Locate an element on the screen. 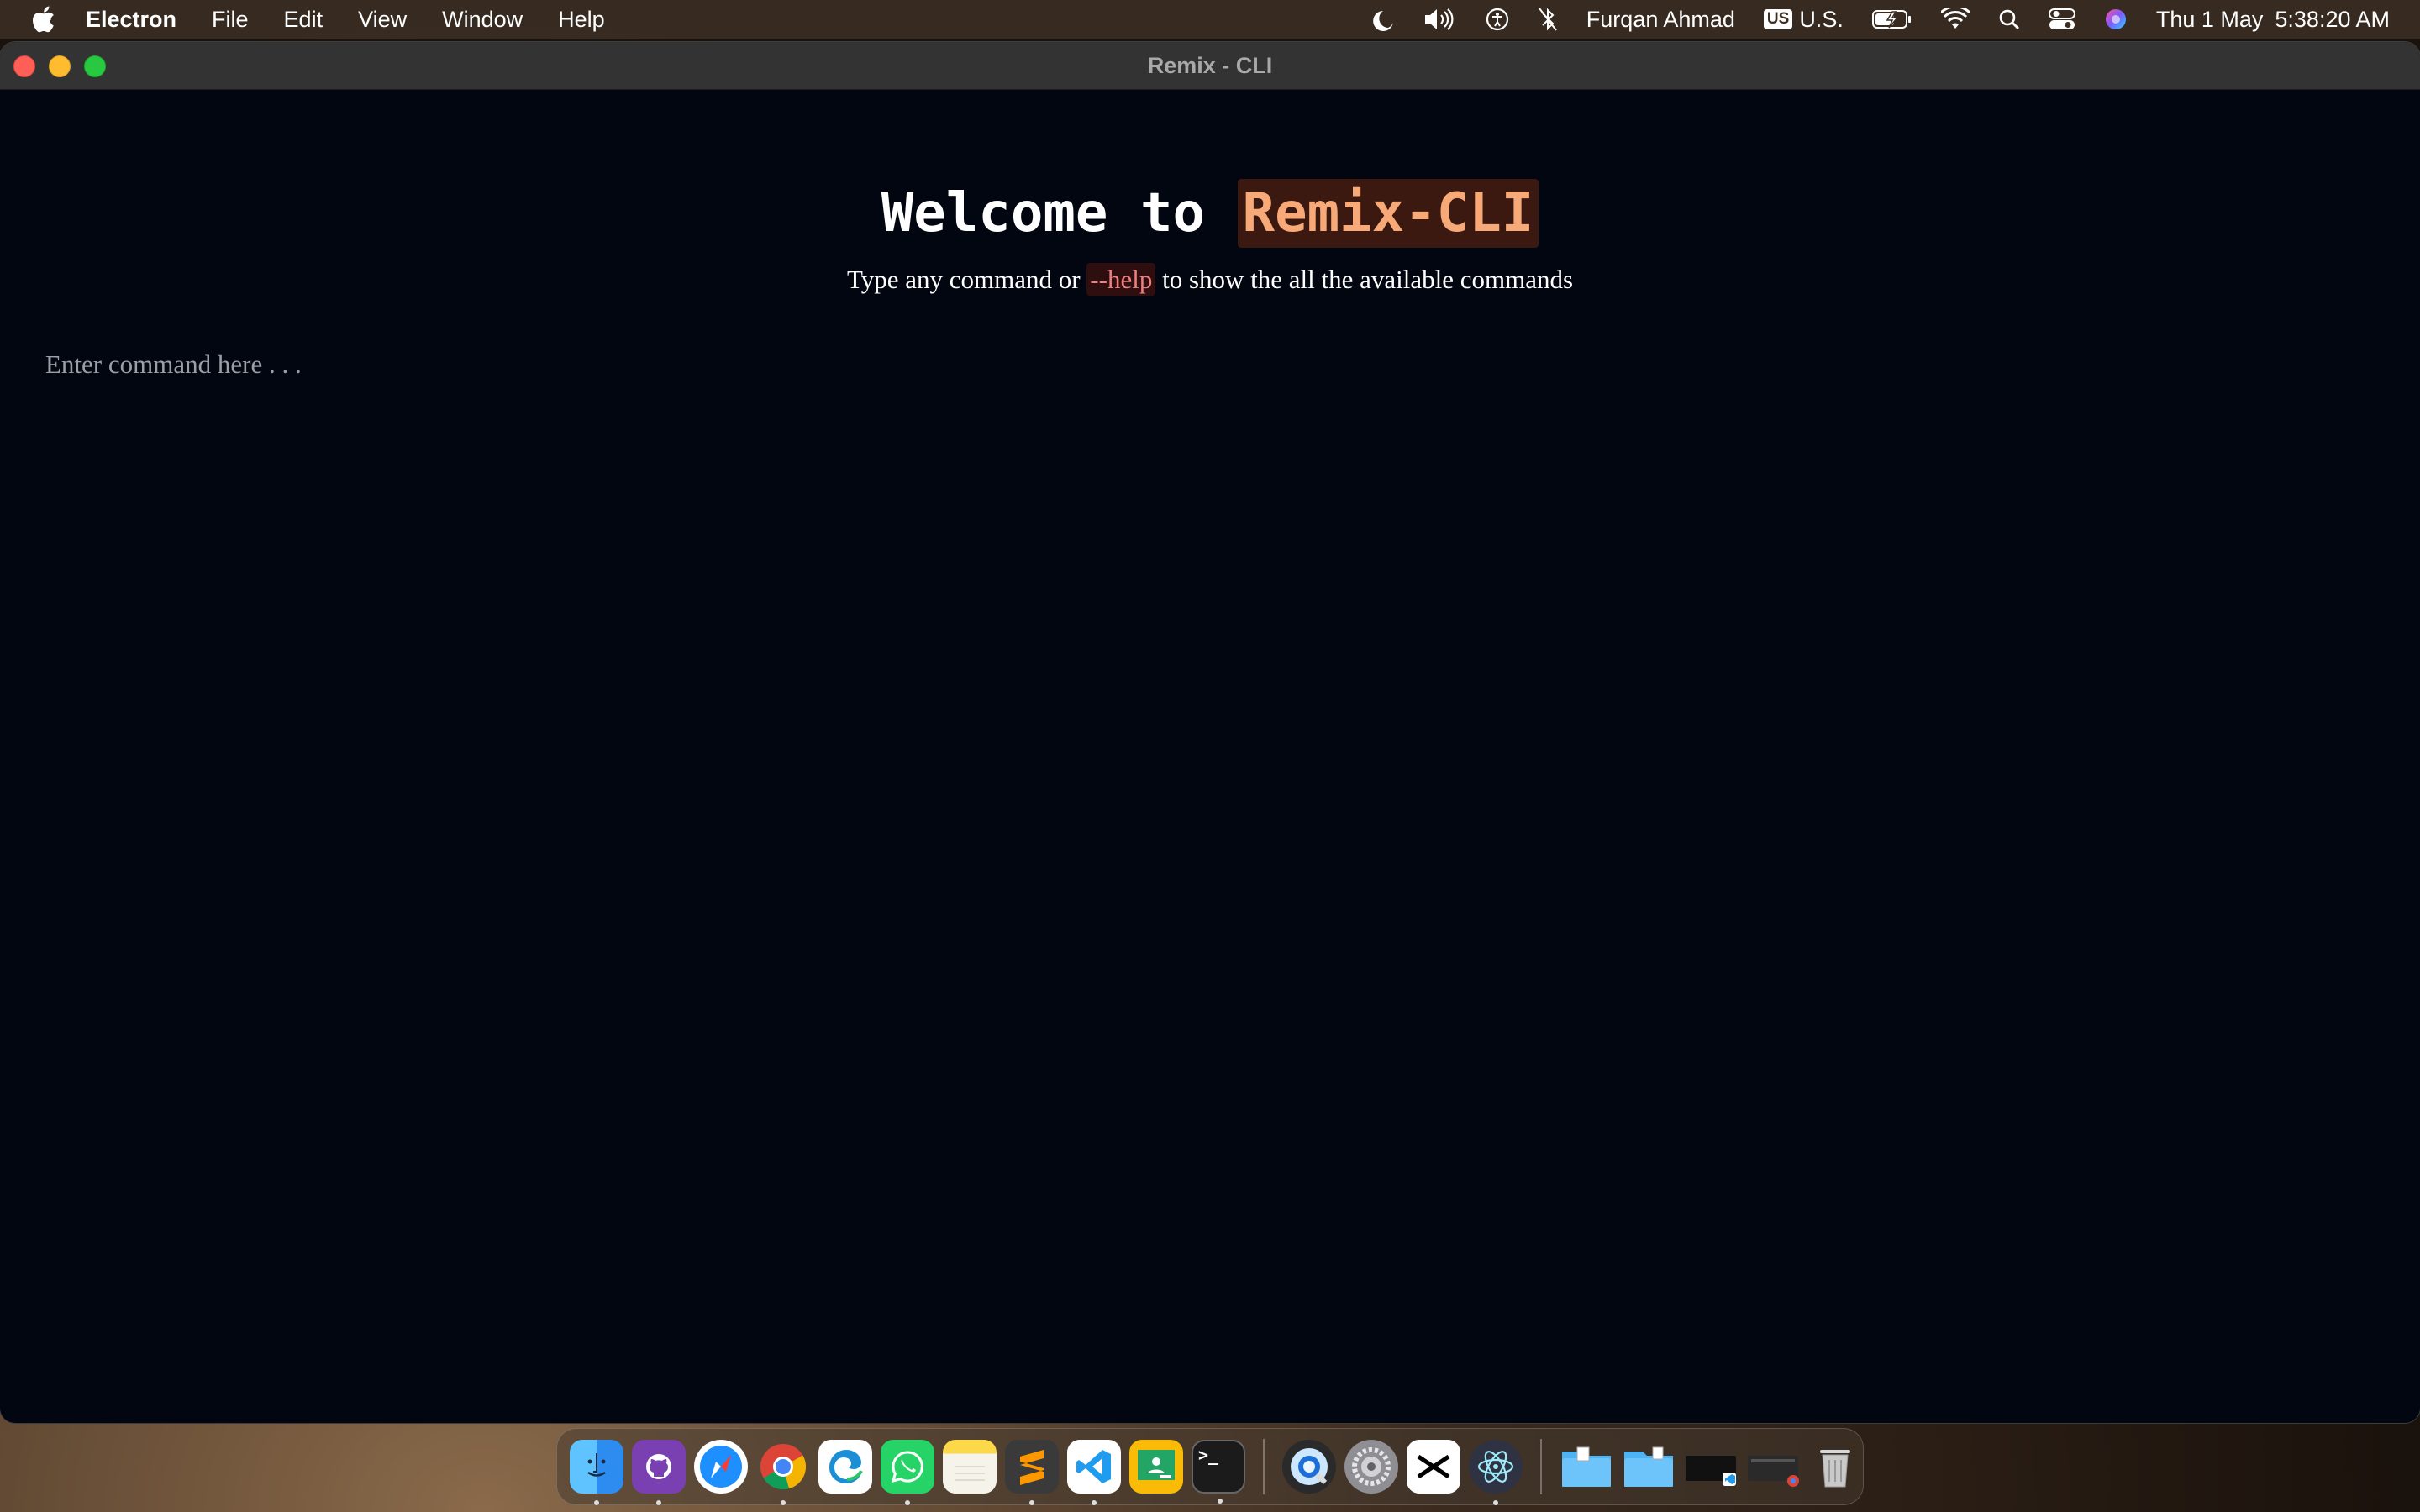  input-source-label: U.S. is located at coordinates (1821, 19).